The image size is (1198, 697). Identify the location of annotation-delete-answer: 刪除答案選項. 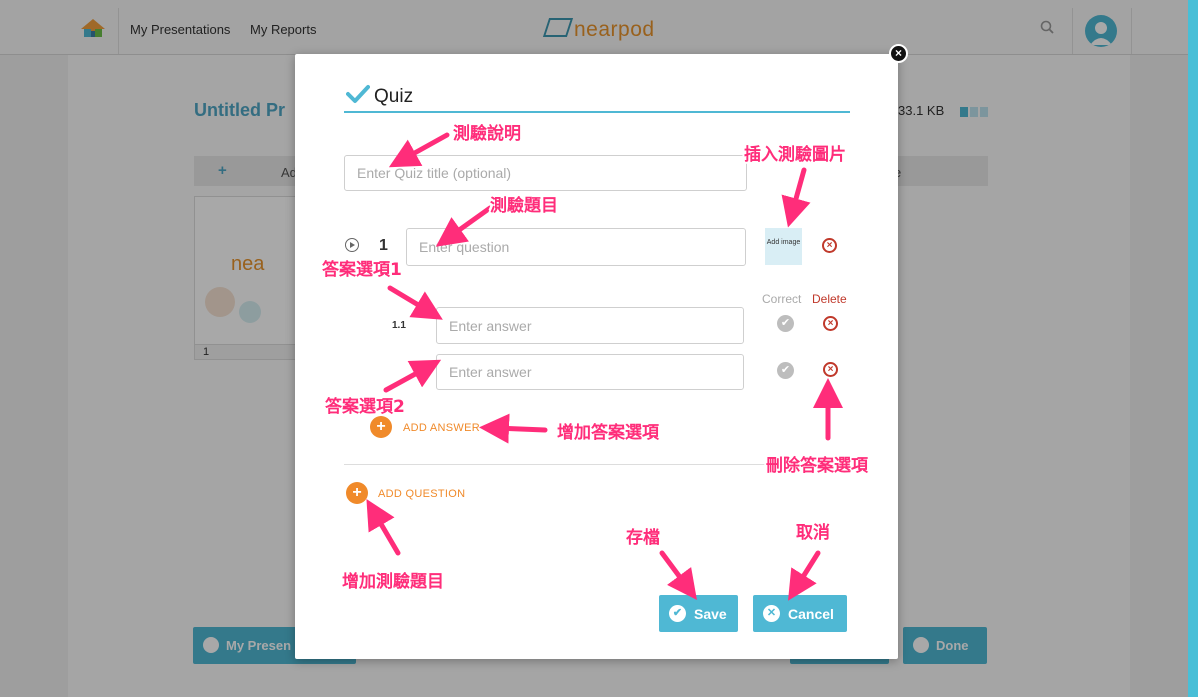
(817, 466).